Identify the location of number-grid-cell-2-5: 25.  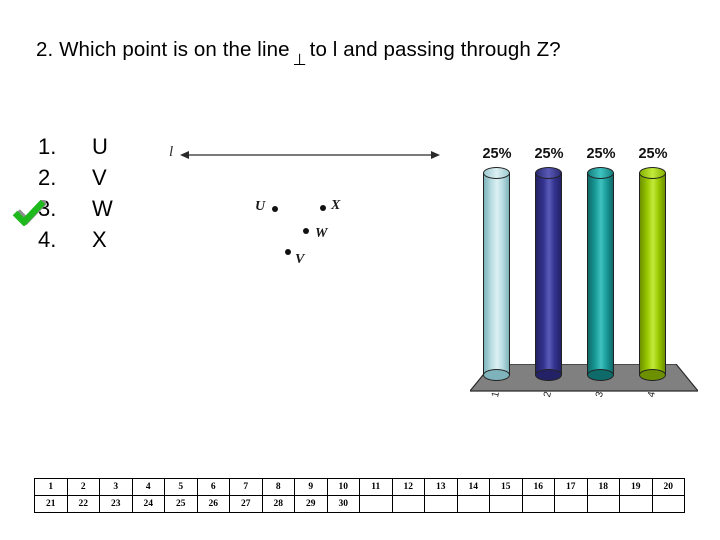
(181, 504).